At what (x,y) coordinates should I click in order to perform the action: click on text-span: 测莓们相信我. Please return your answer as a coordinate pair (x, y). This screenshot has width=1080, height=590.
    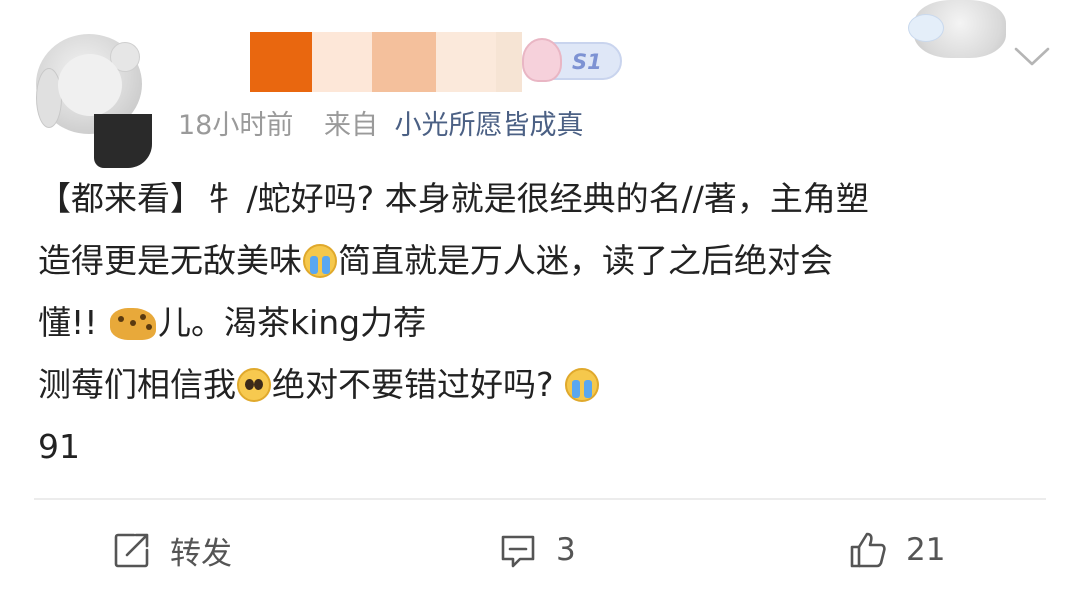
    Looking at the image, I should click on (137, 384).